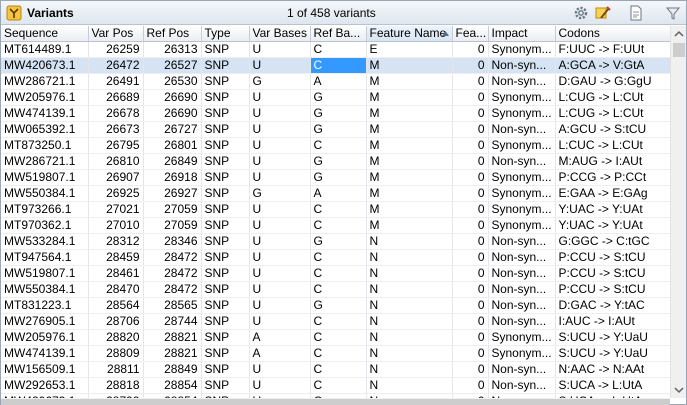  Describe the element at coordinates (612, 161) in the screenshot. I see `cell-codons: M:AUG -> I:AUt` at that location.